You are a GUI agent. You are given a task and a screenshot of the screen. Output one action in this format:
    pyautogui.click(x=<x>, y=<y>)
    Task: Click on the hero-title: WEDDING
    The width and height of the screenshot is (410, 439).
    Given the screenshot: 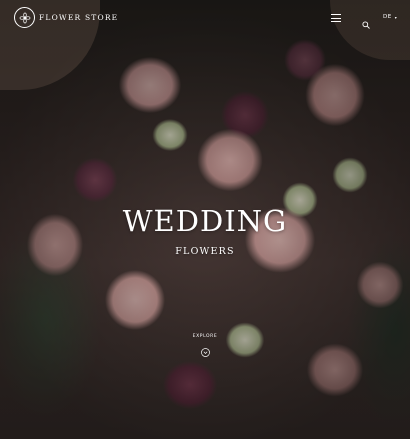 What is the action you would take?
    pyautogui.click(x=205, y=221)
    